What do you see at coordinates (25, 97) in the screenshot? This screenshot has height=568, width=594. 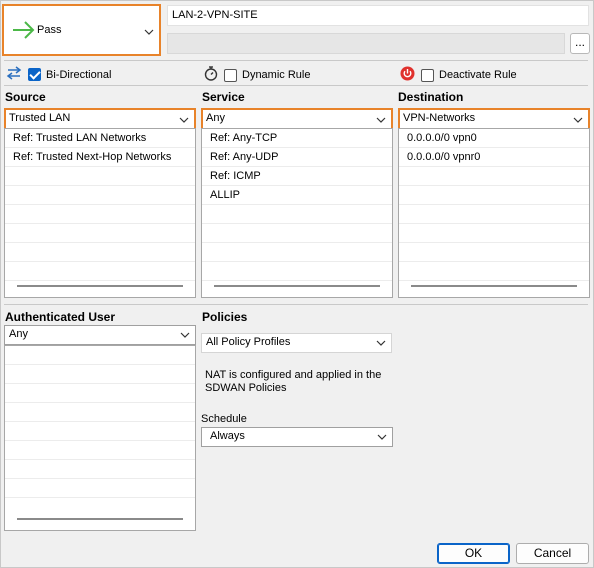 I see `source-title: Source` at bounding box center [25, 97].